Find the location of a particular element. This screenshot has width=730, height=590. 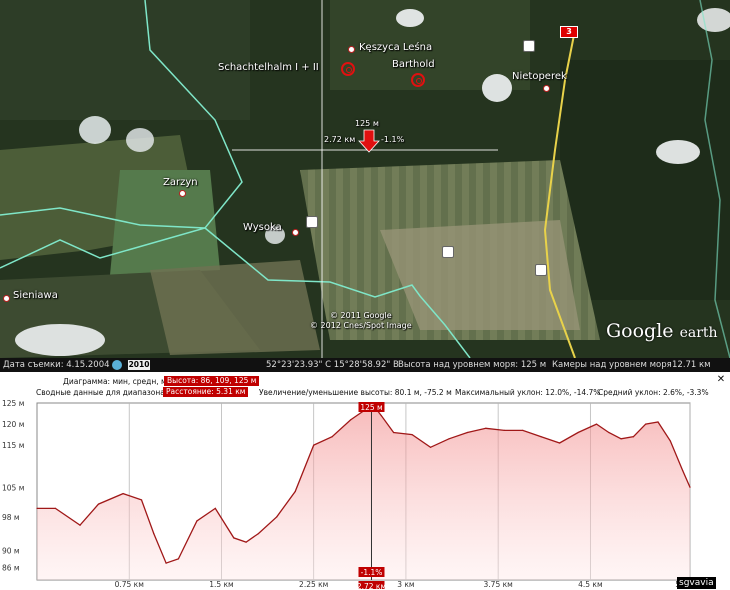

copyright-cnes: © 2012 Cnes/Spot Image is located at coordinates (361, 325).